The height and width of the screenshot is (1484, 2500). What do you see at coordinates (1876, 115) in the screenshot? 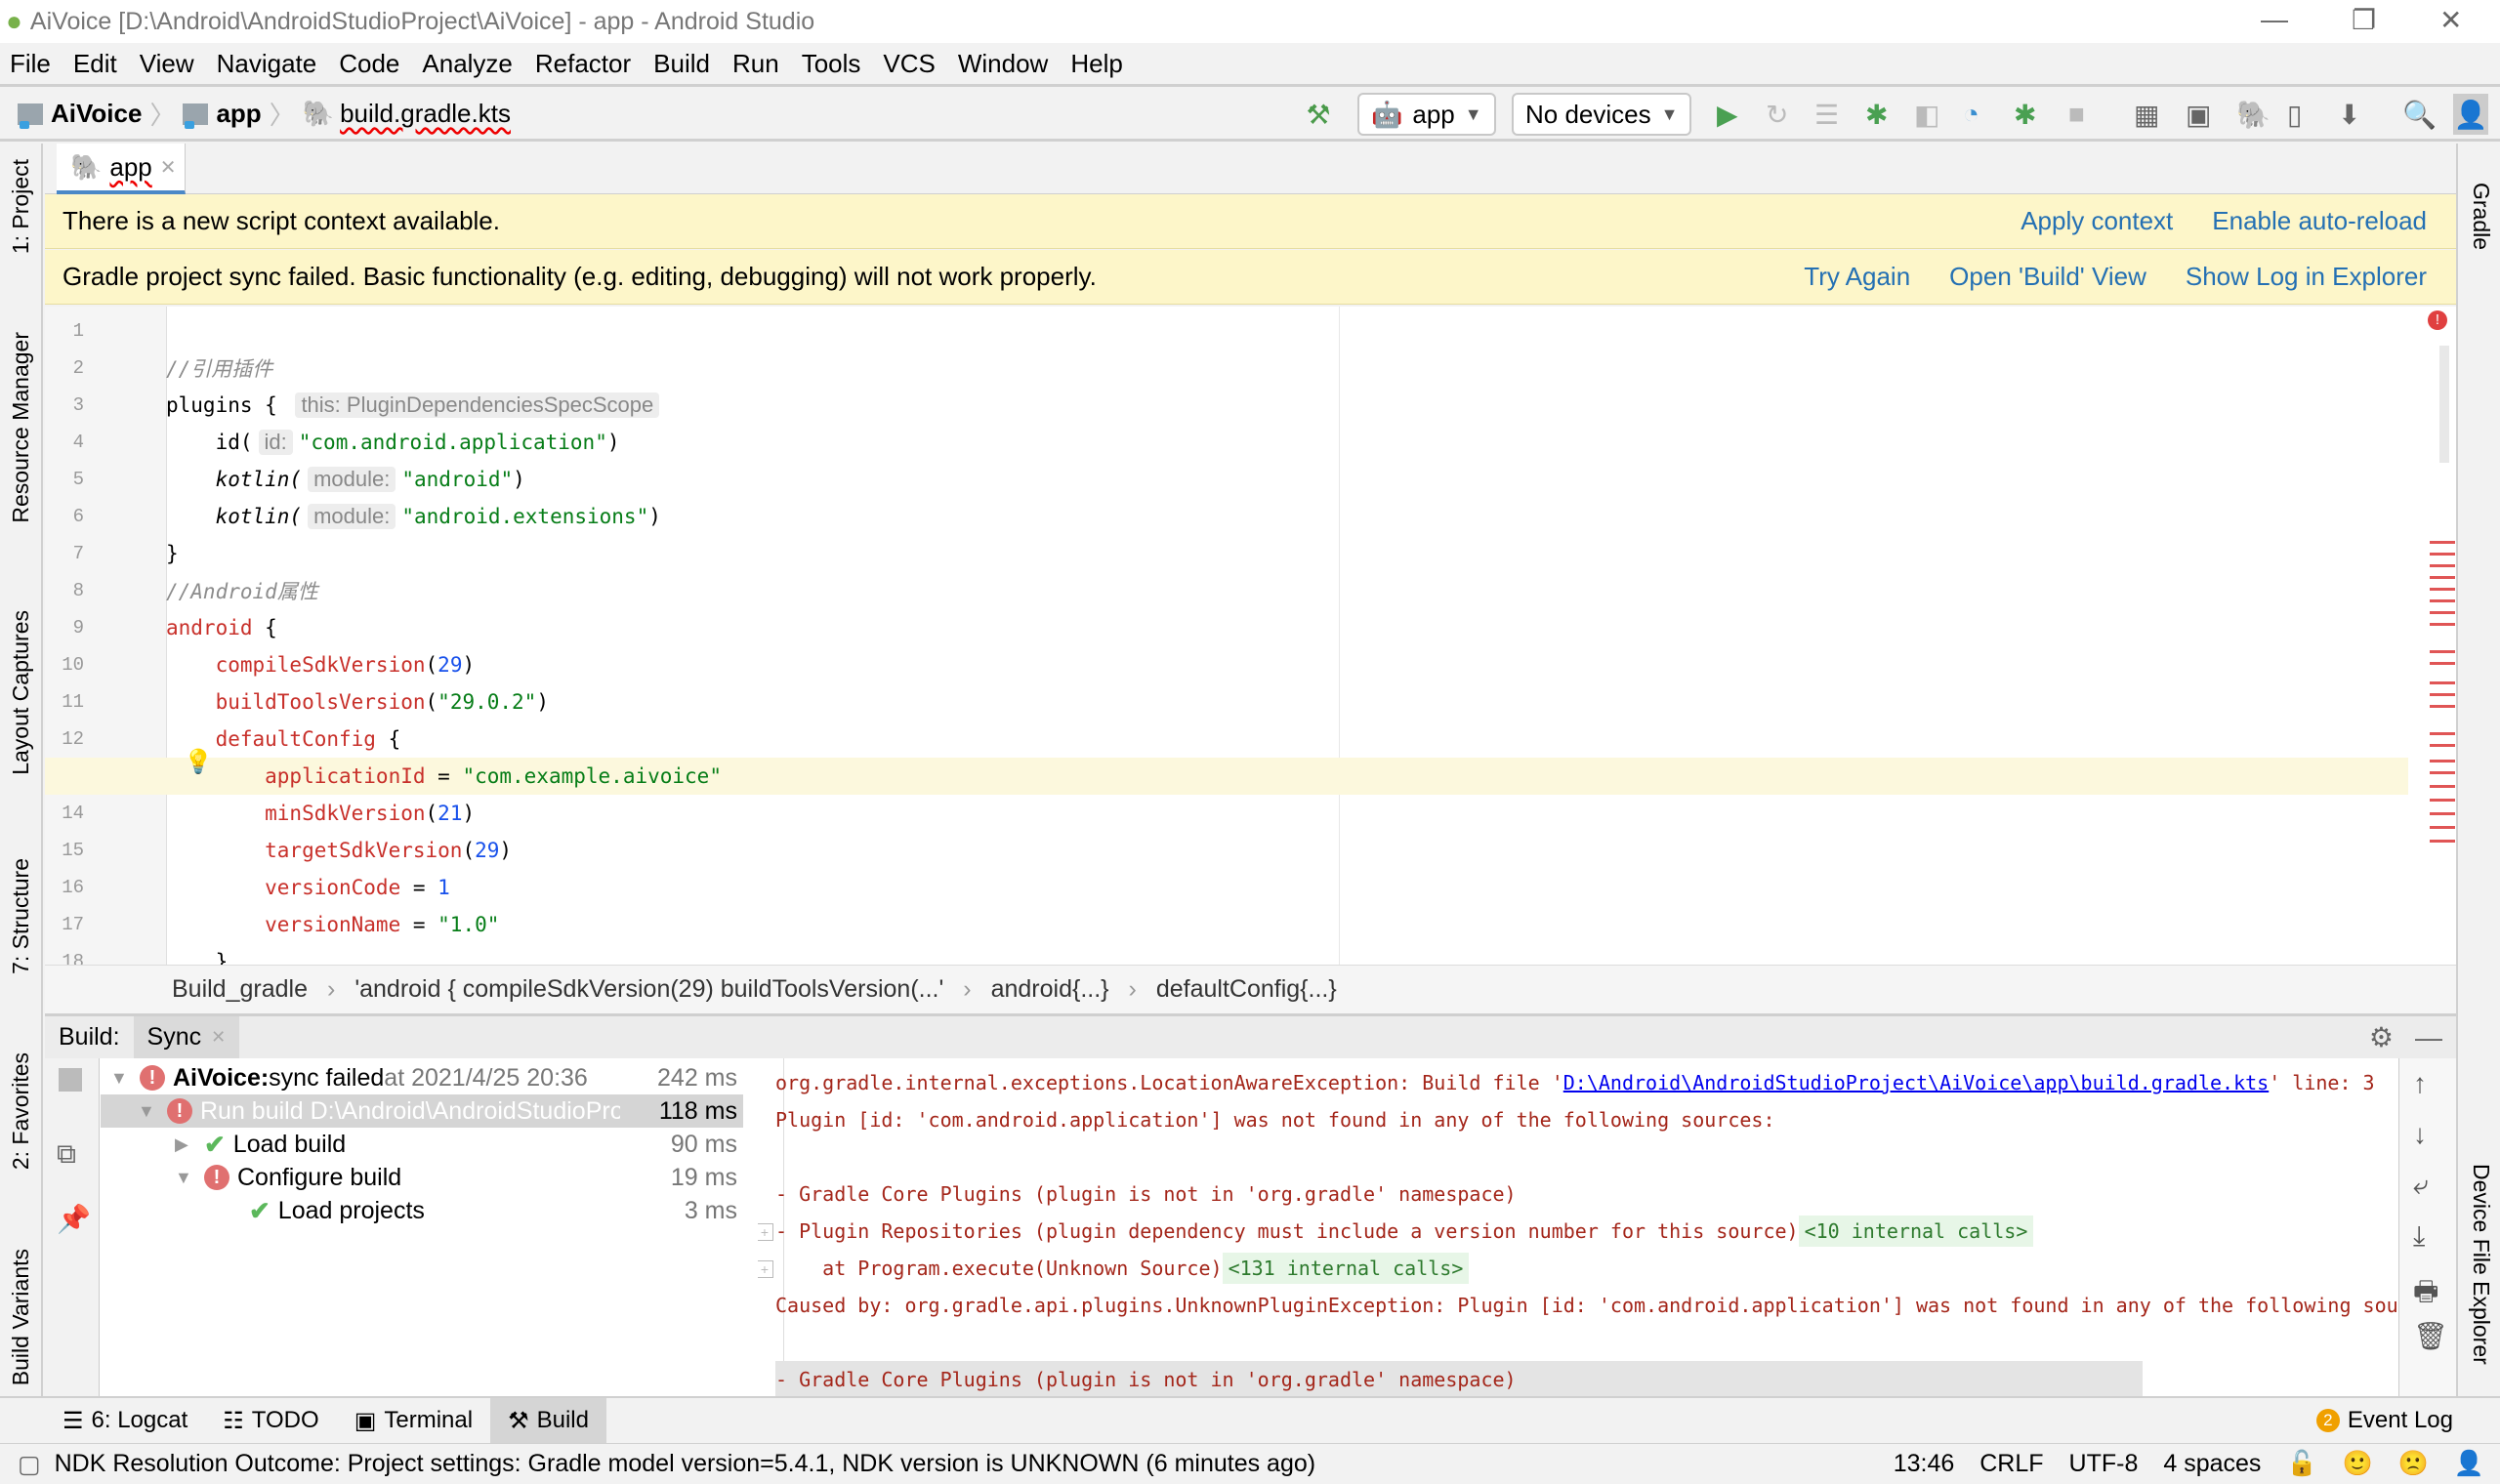
I see `debug-icon: ✱` at bounding box center [1876, 115].